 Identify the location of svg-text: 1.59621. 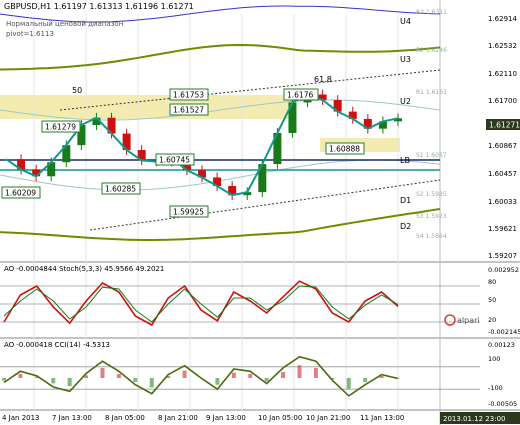
(502, 229).